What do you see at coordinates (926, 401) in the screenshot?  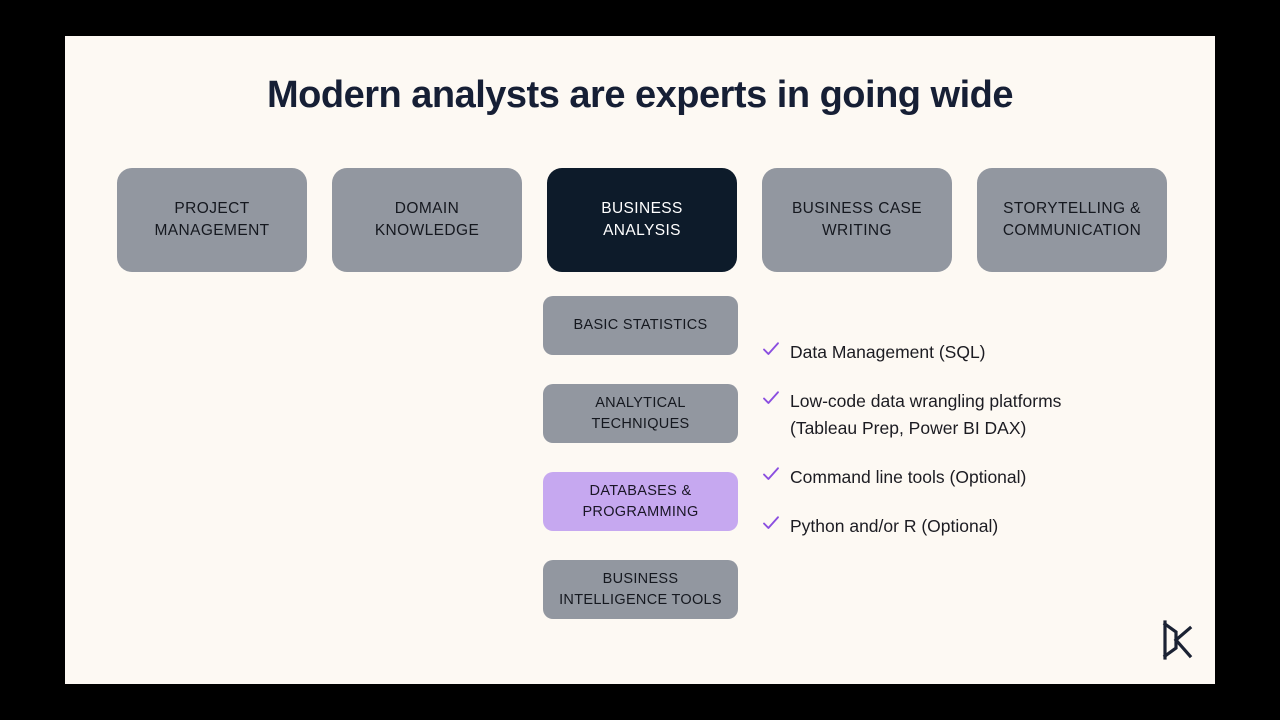 I see `list-item-line1: Low-code data wrangling platforms` at bounding box center [926, 401].